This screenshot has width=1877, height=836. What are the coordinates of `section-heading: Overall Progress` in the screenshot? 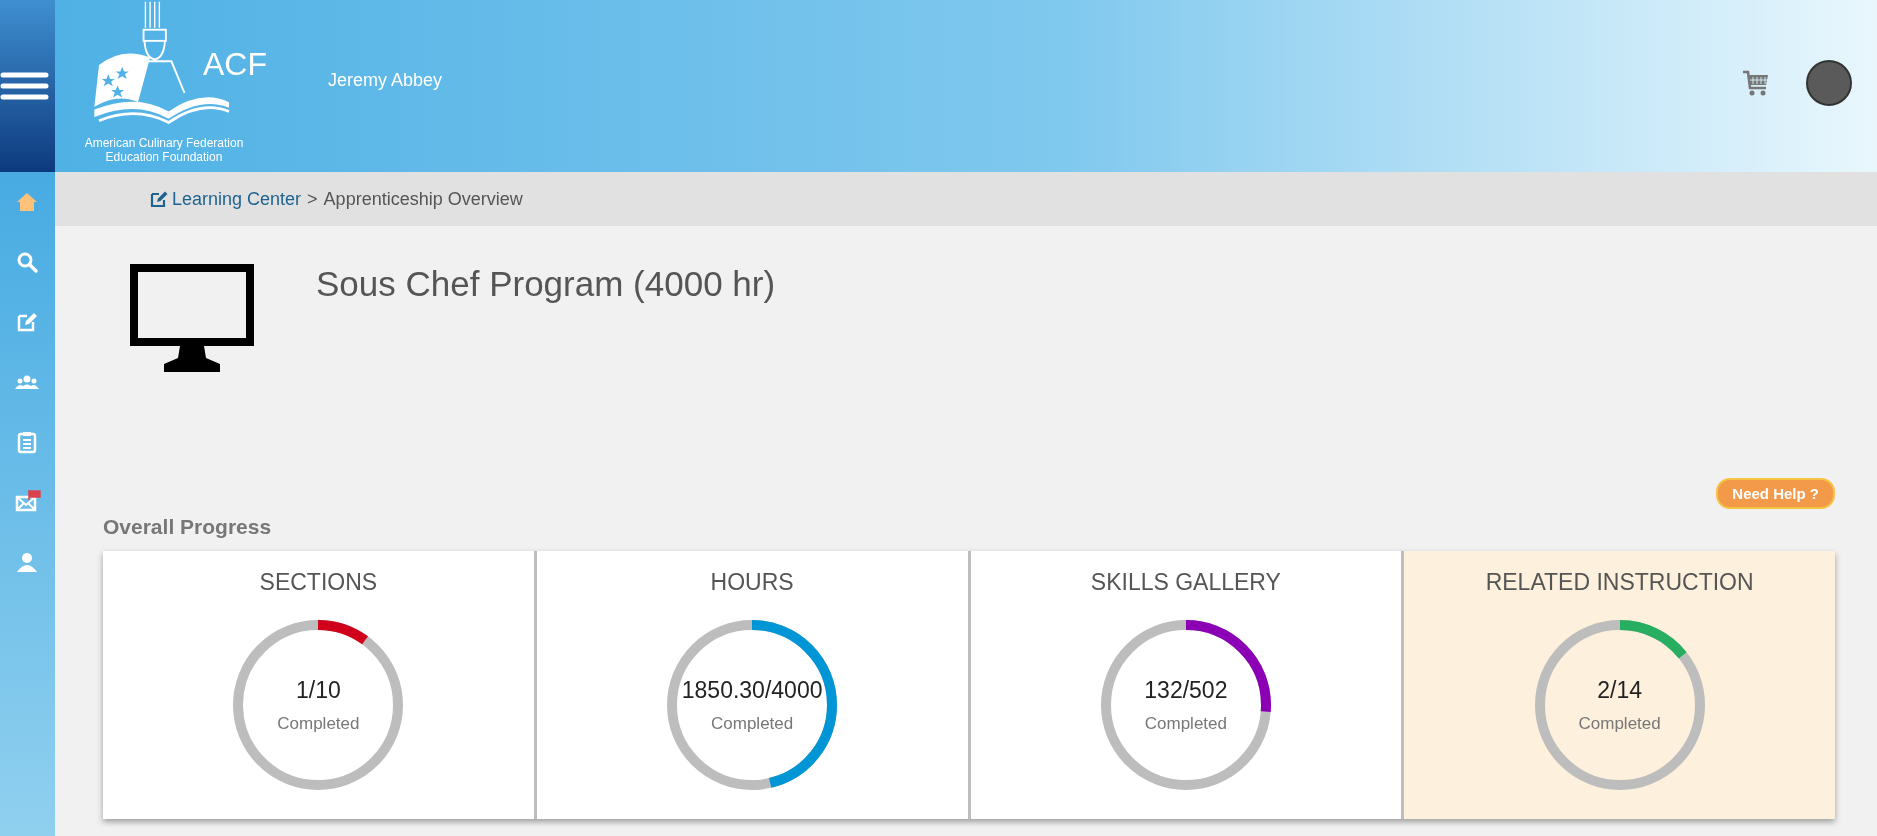 It's located at (188, 527).